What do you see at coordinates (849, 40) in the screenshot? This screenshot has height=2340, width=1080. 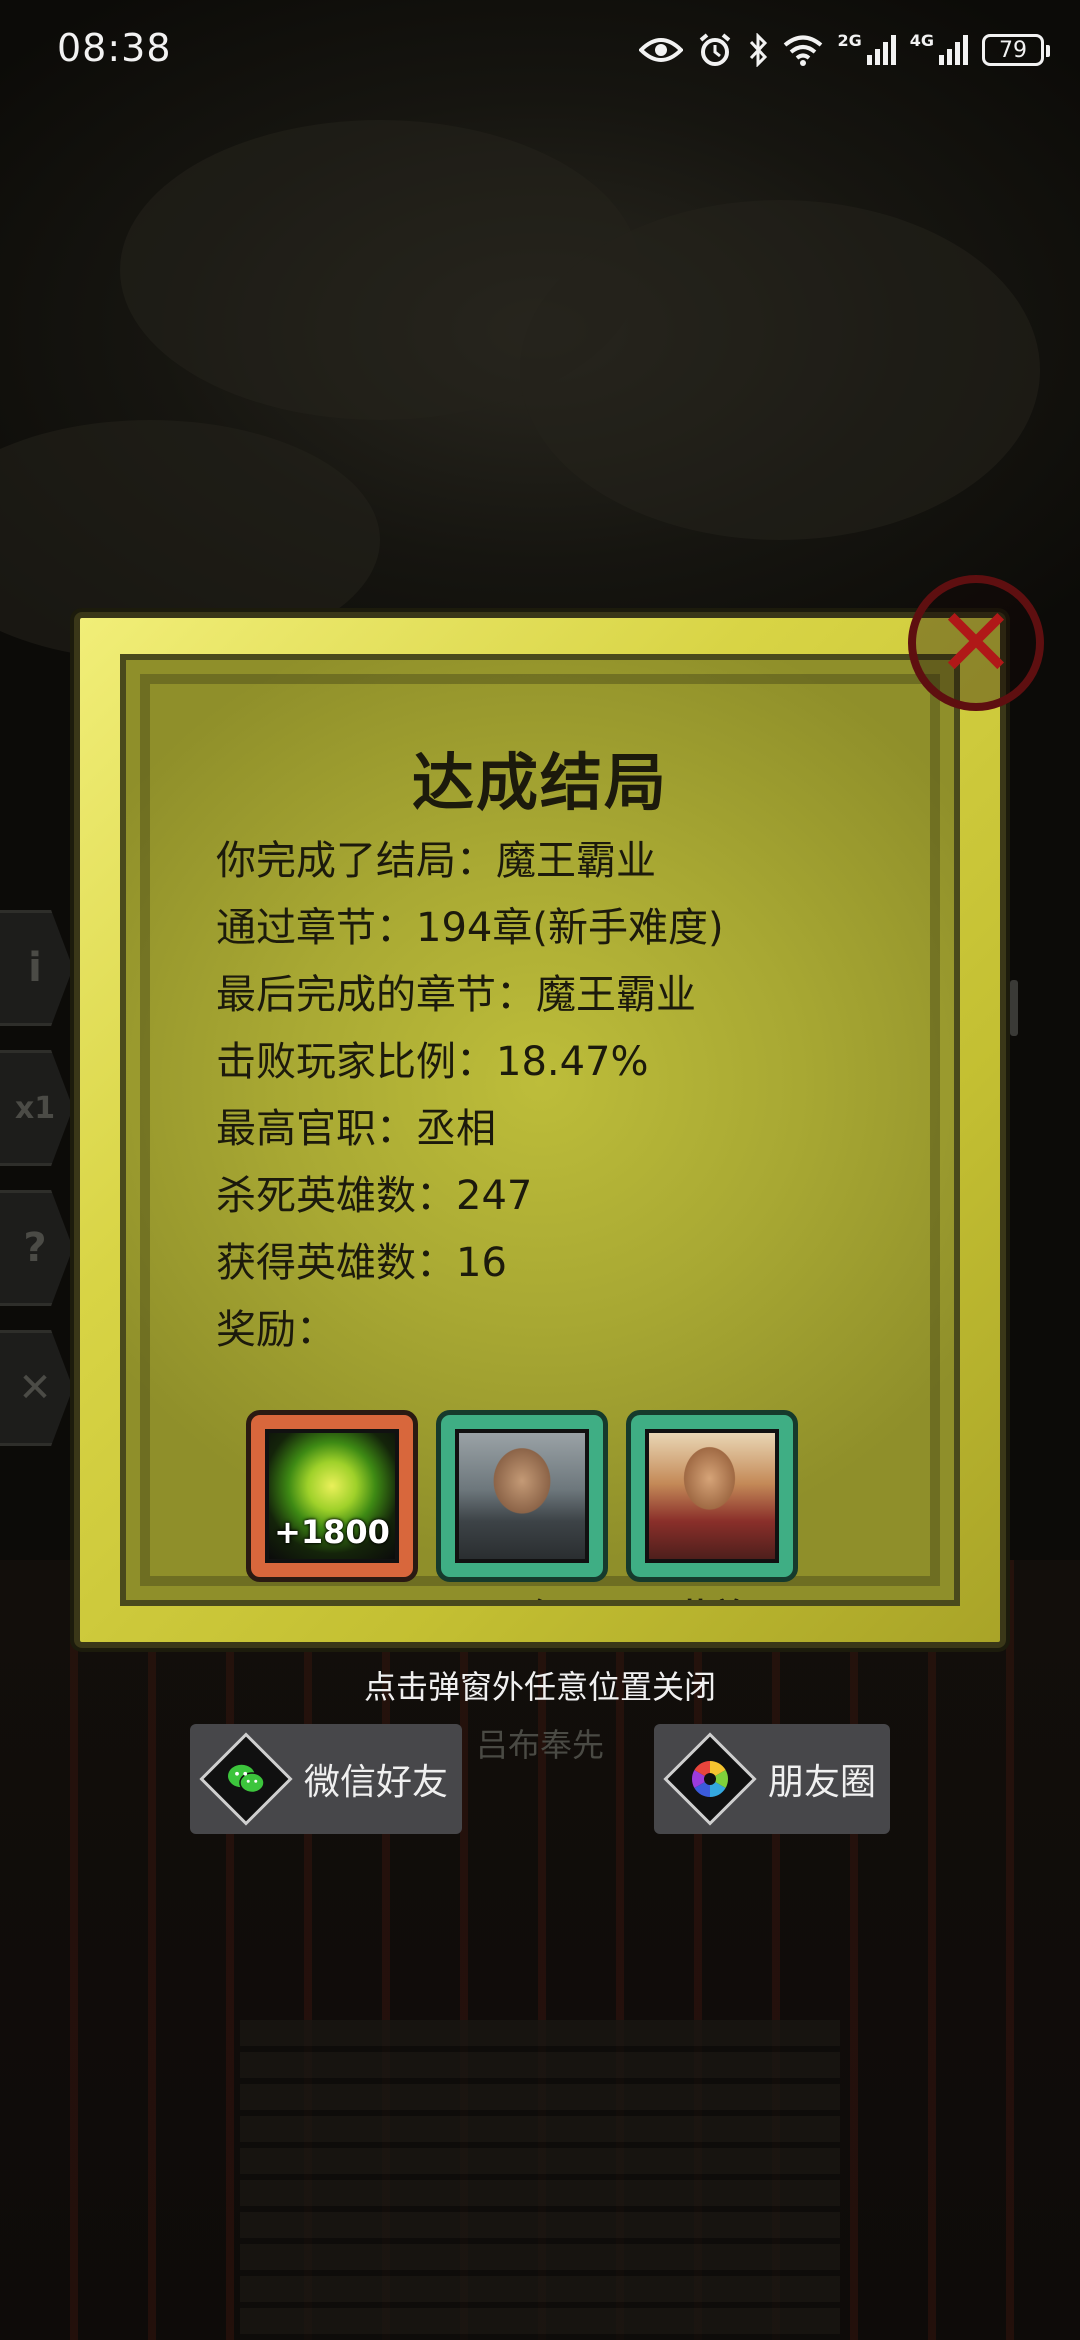 I see `signal-1-label: 2G` at bounding box center [849, 40].